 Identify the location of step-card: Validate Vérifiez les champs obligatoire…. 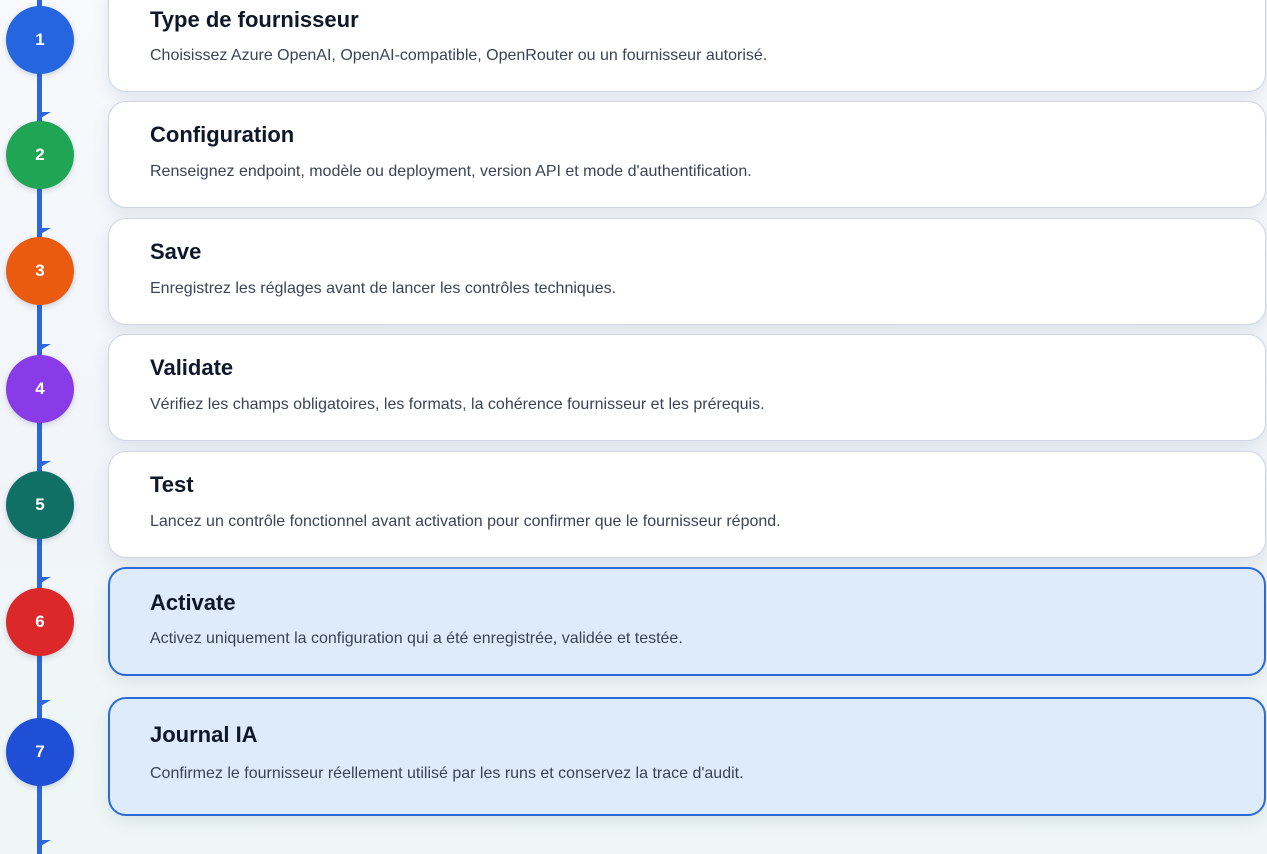
(687, 387).